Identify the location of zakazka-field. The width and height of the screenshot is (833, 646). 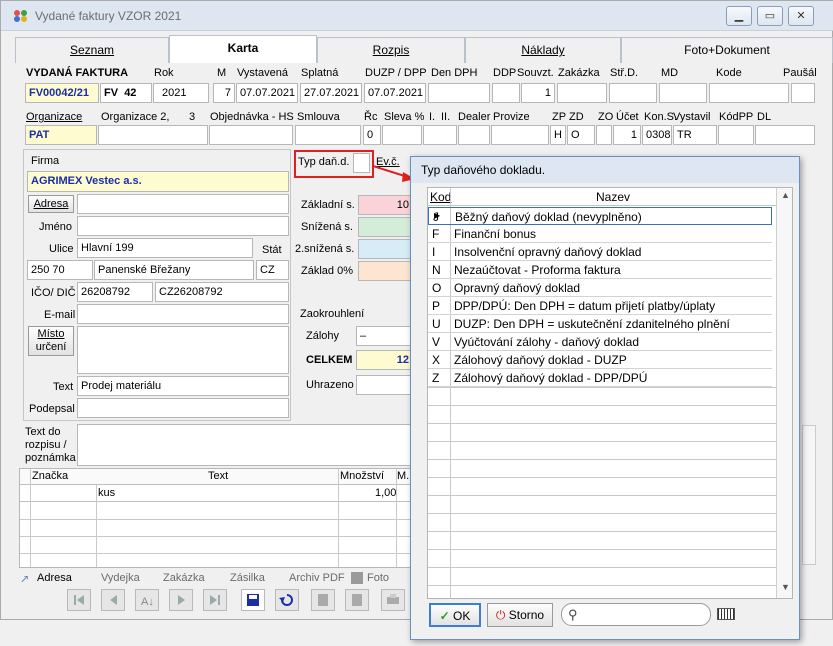
(582, 93).